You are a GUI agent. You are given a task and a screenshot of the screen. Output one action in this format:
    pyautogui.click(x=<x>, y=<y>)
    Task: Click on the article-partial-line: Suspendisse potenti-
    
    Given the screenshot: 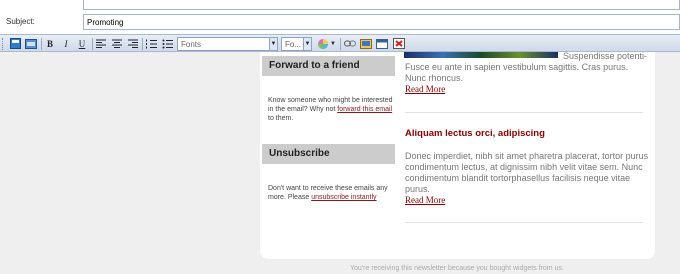 What is the action you would take?
    pyautogui.click(x=605, y=56)
    